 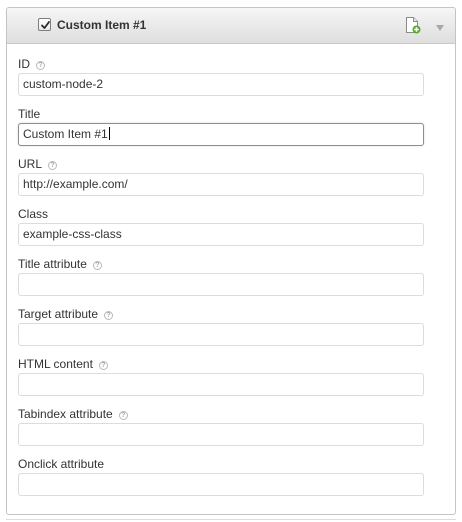 What do you see at coordinates (231, 26) in the screenshot?
I see `panel-header: Custom Item #1` at bounding box center [231, 26].